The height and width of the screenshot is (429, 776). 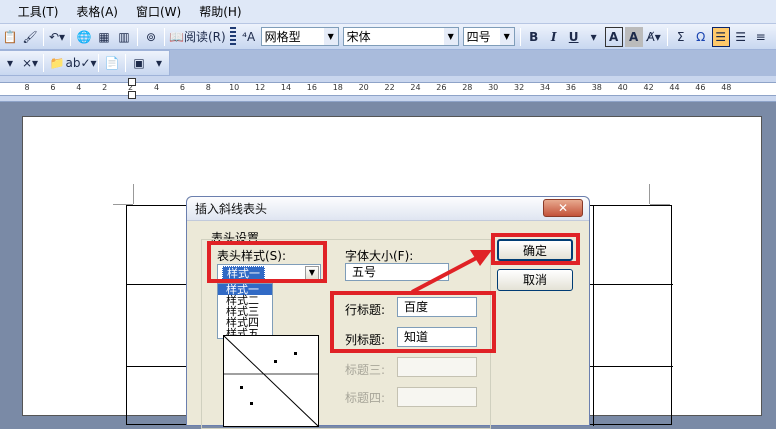 I want to click on cancel-button: 取消, so click(x=535, y=280).